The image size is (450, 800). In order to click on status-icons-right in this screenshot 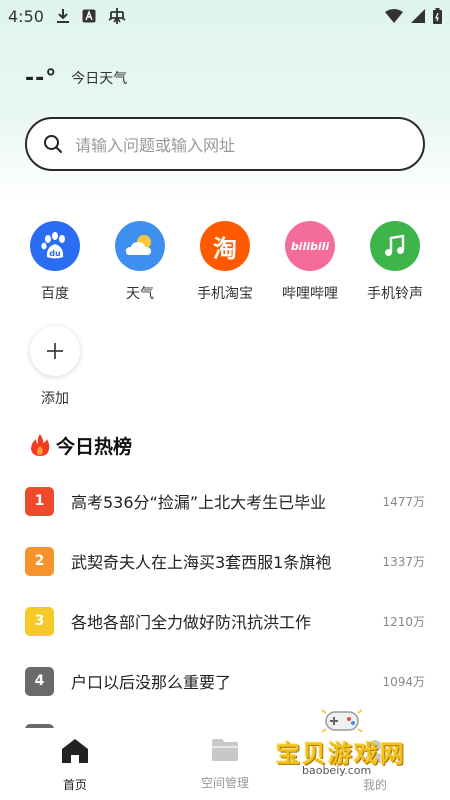, I will do `click(413, 16)`.